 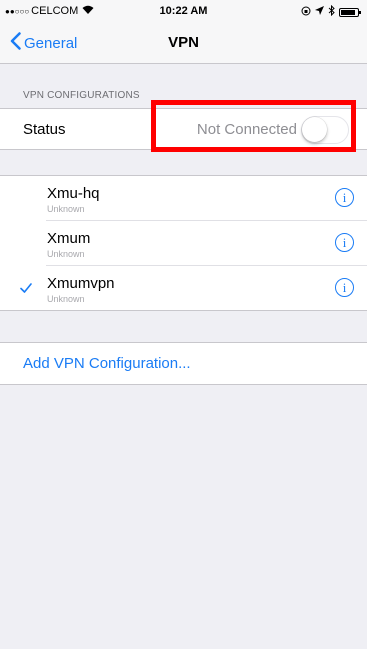 What do you see at coordinates (314, 129) in the screenshot?
I see `toggle-knob` at bounding box center [314, 129].